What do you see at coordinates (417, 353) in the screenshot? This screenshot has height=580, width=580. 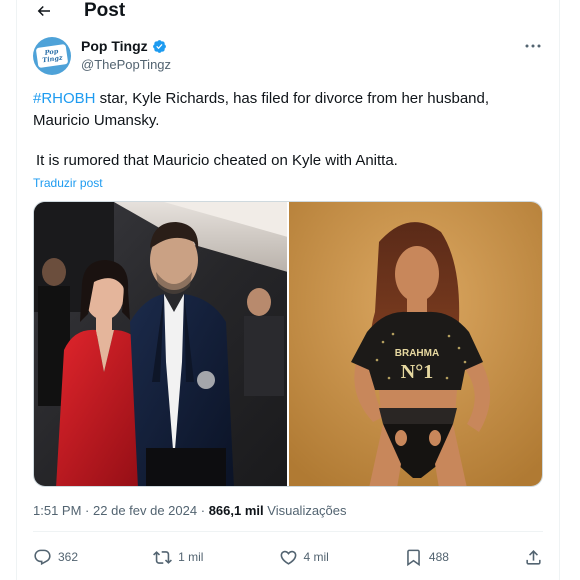 I see `shirt-text-1: BRAHMA` at bounding box center [417, 353].